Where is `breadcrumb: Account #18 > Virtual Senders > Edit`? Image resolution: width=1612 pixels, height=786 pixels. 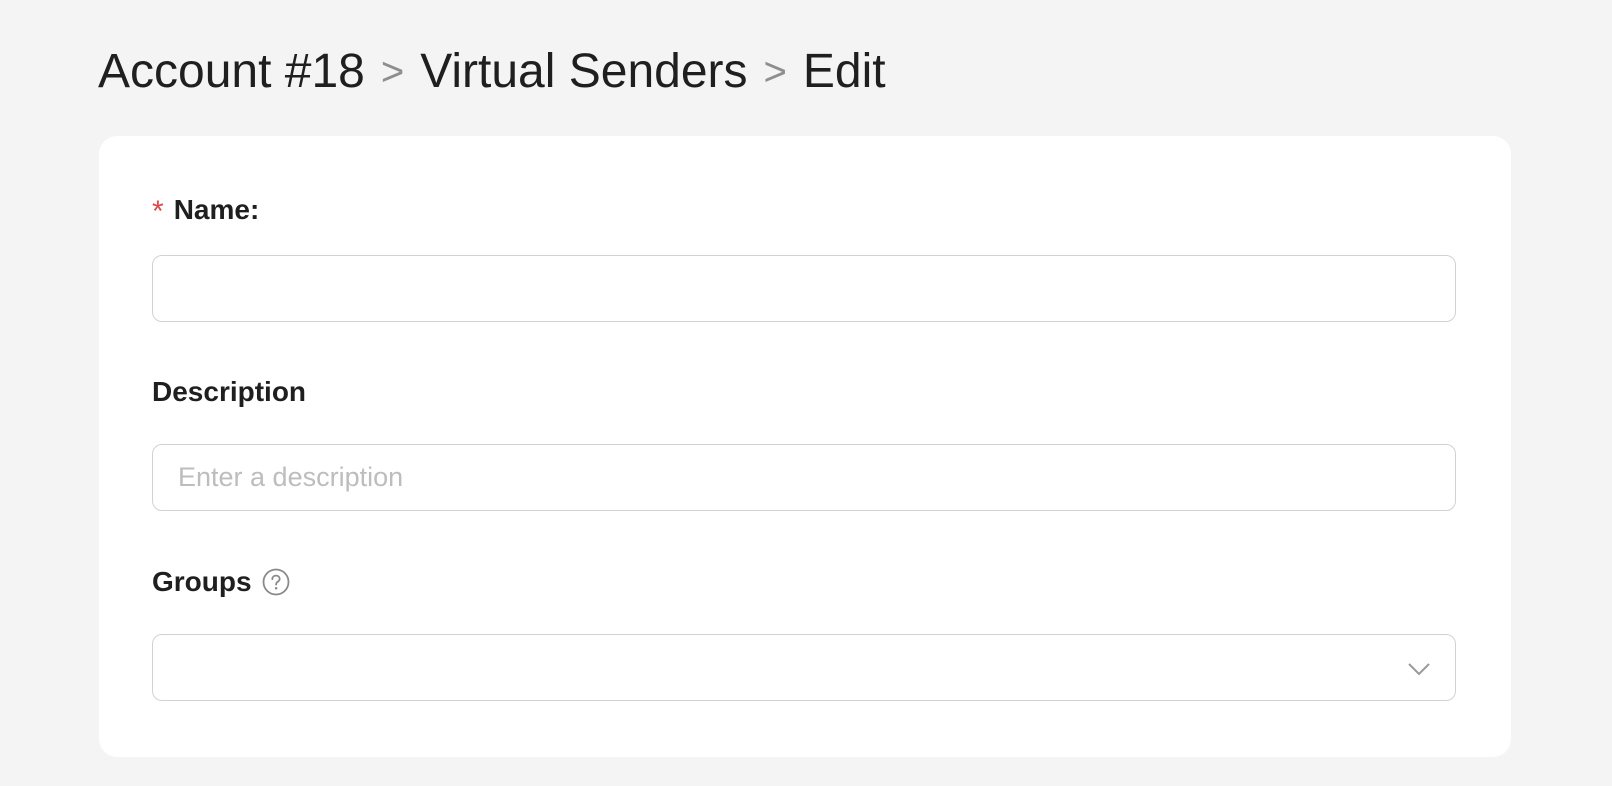
breadcrumb: Account #18 > Virtual Senders > Edit is located at coordinates (492, 72).